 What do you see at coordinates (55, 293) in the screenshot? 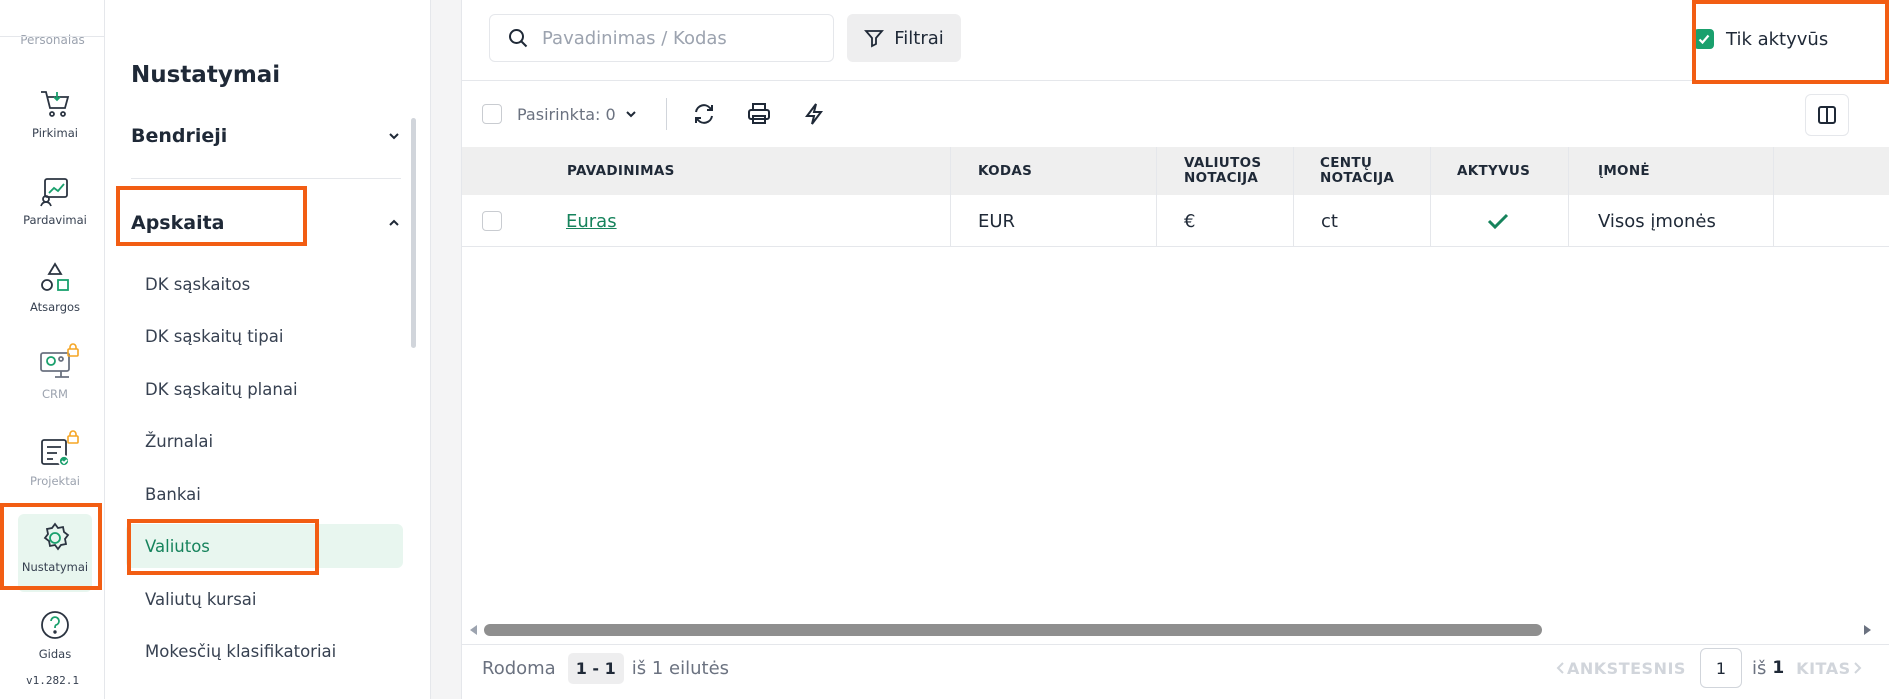
I see `rail-item-atsargos: Atsargos` at bounding box center [55, 293].